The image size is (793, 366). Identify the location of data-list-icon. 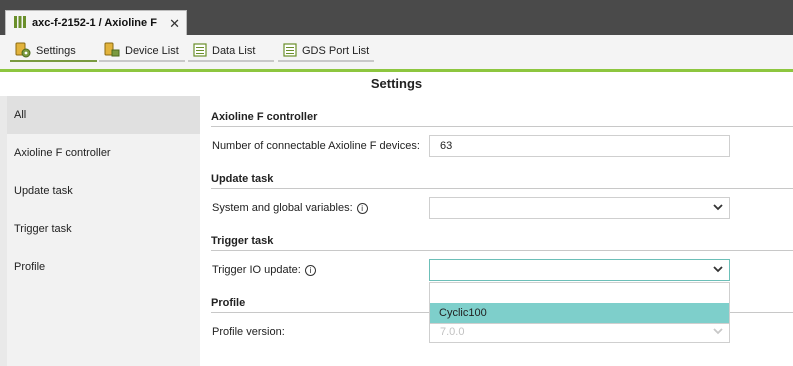
(200, 51).